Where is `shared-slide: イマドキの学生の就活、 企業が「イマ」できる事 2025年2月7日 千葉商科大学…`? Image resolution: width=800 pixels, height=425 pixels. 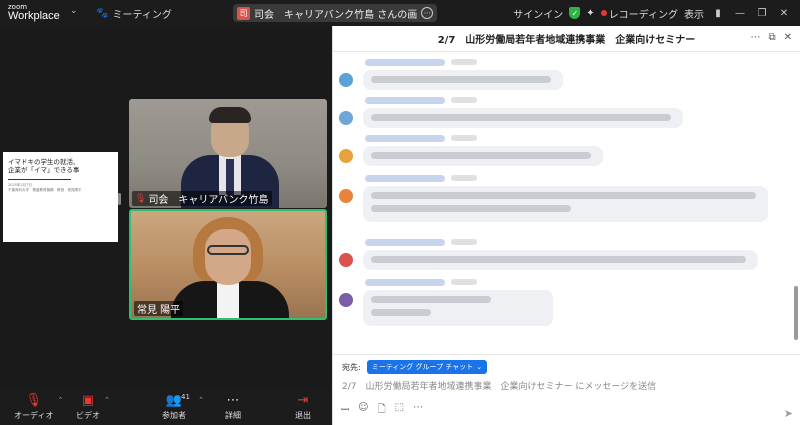
shared-slide: イマドキの学生の就活、 企業が「イマ」できる事 2025年2月7日 千葉商科大学… is located at coordinates (60, 197).